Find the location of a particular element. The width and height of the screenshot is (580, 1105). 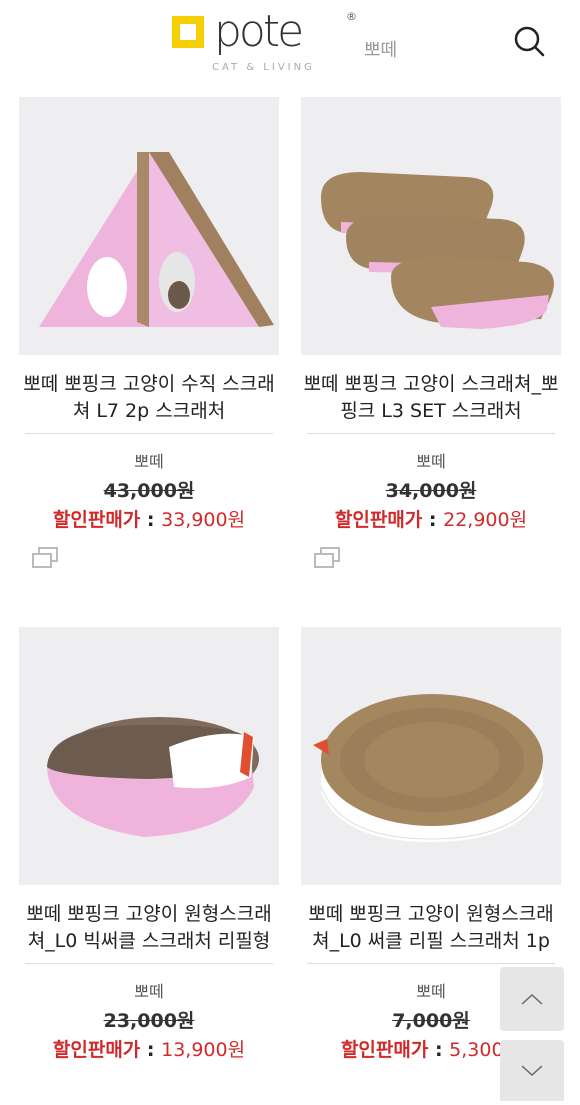

scroll-bottom-button is located at coordinates (532, 1070).